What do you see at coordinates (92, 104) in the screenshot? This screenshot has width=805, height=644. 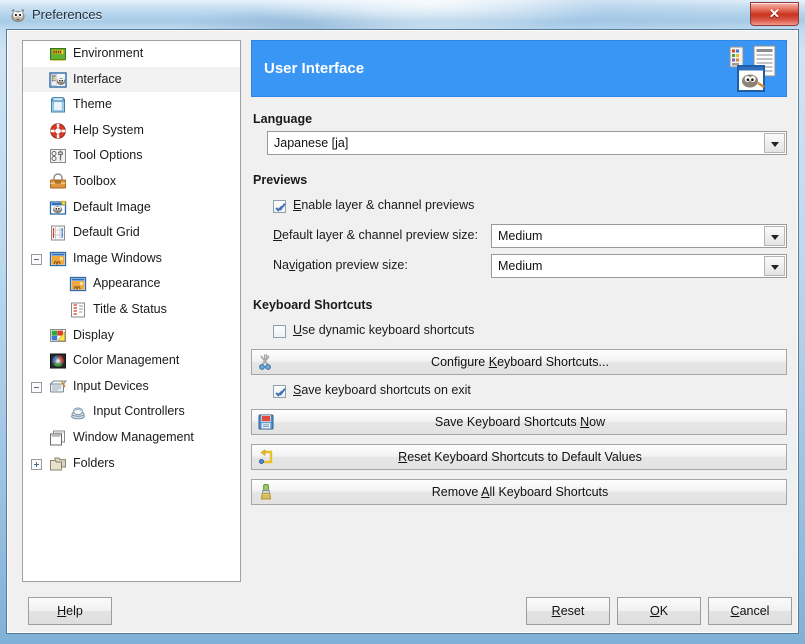 I see `sidebar-item-label: Theme` at bounding box center [92, 104].